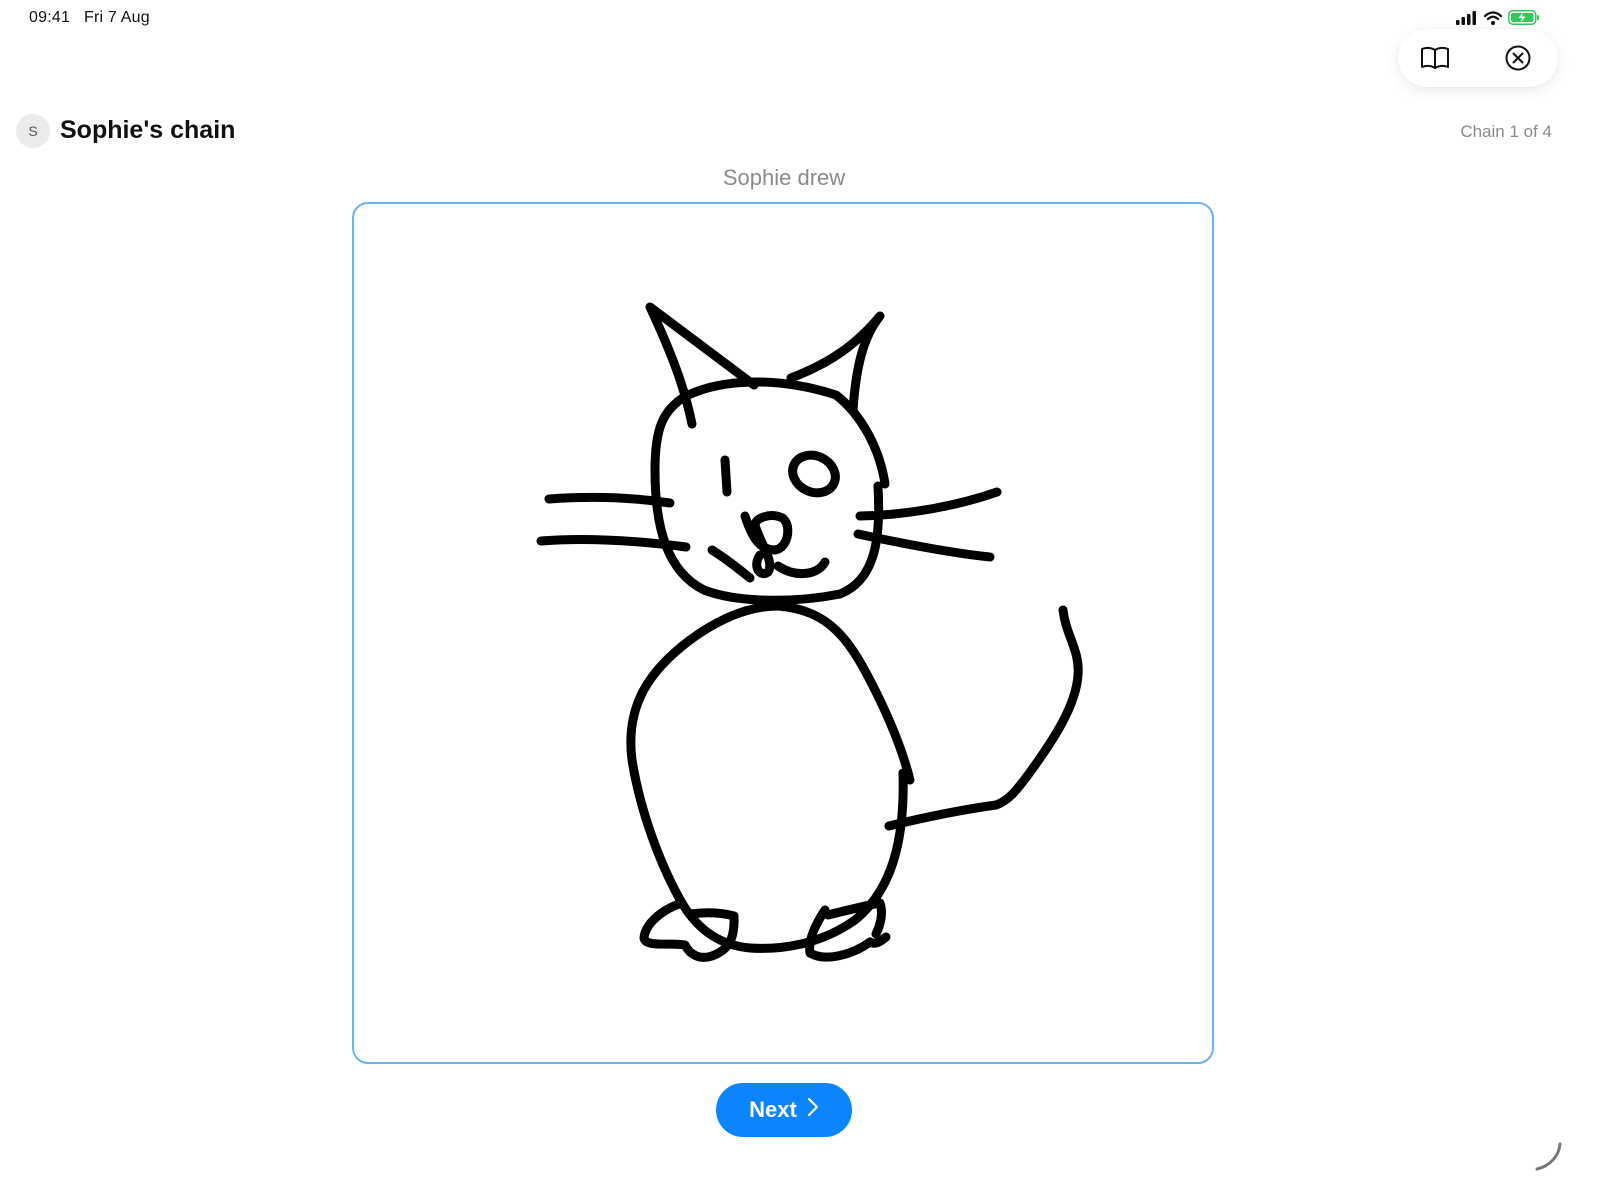 The image size is (1600, 1200). Describe the element at coordinates (814, 474) in the screenshot. I see `right-eye` at that location.